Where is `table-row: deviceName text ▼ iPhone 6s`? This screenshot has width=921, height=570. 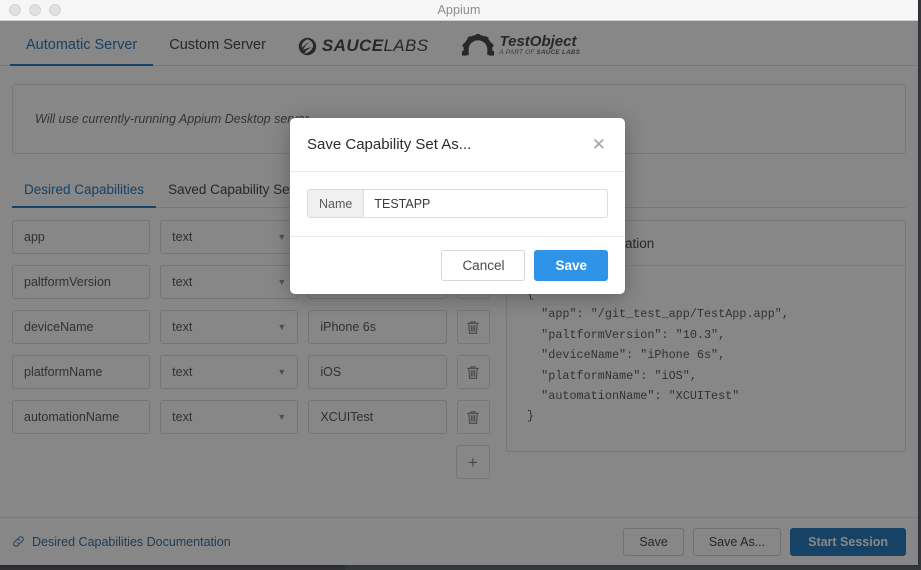 table-row: deviceName text ▼ iPhone 6s is located at coordinates (251, 327).